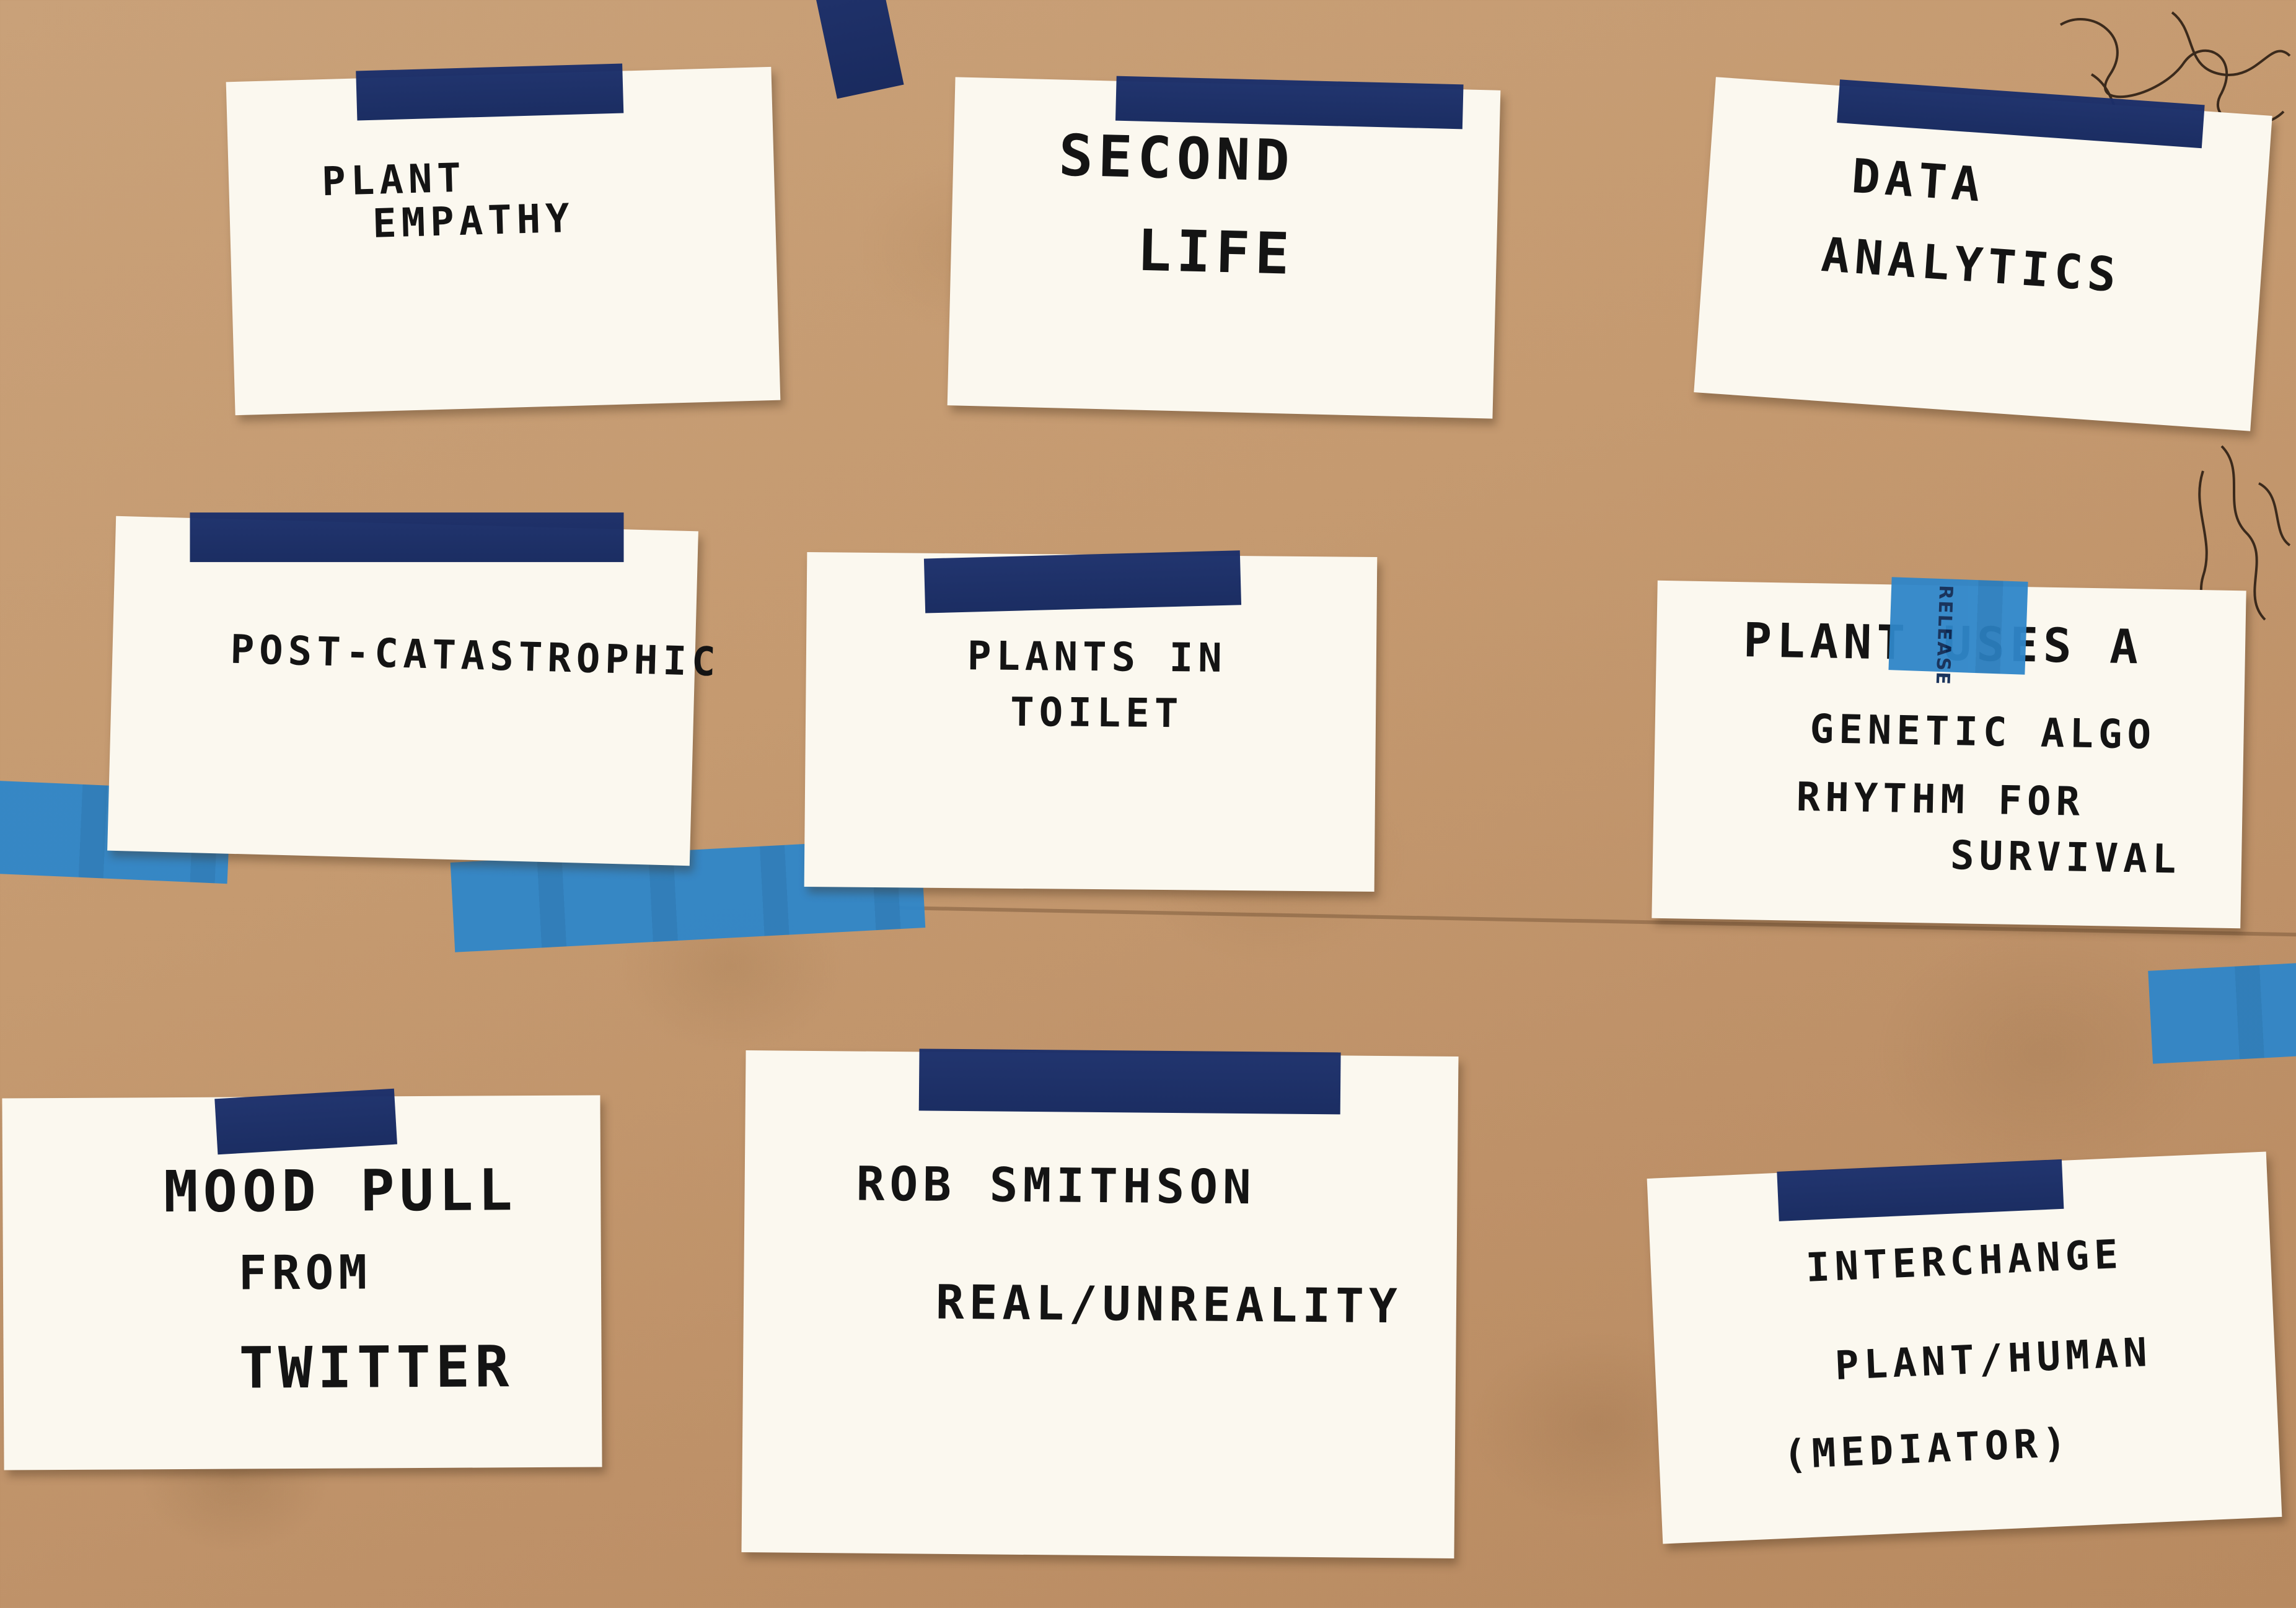 The image size is (2296, 1608). I want to click on card-label-line: PLANT/HUMAN, so click(1993, 1359).